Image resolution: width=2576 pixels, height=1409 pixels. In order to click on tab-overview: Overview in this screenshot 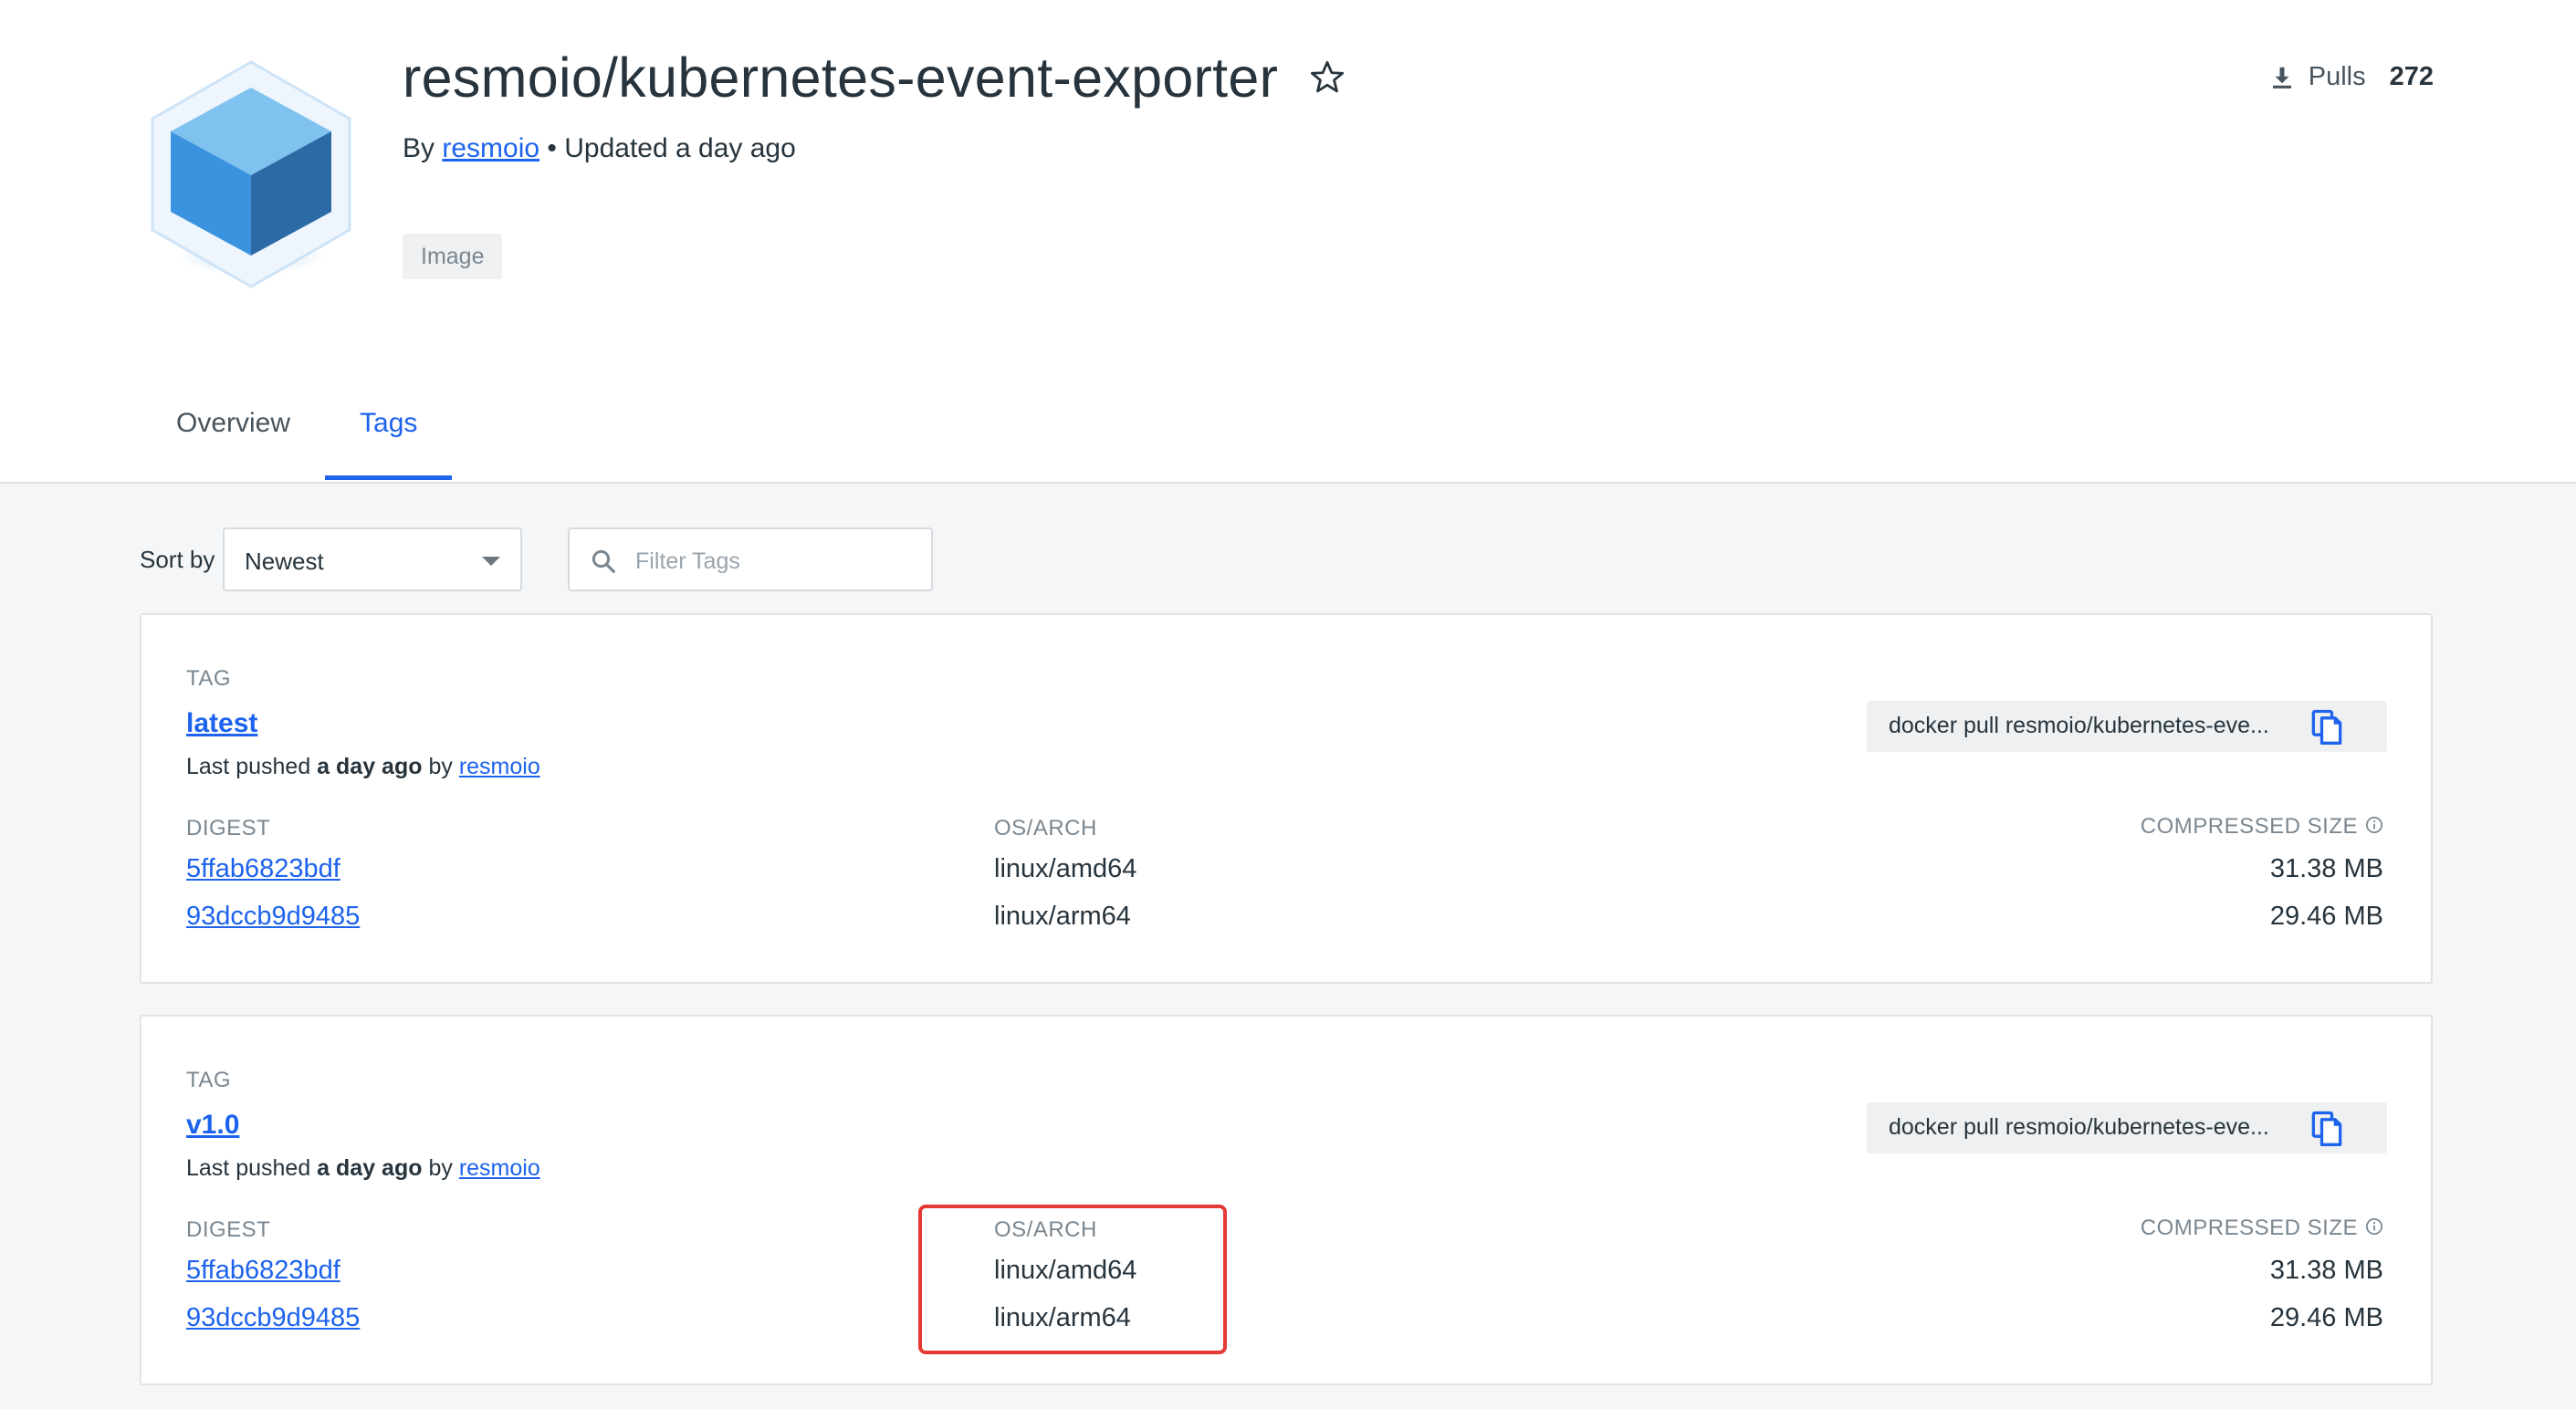, I will do `click(233, 431)`.